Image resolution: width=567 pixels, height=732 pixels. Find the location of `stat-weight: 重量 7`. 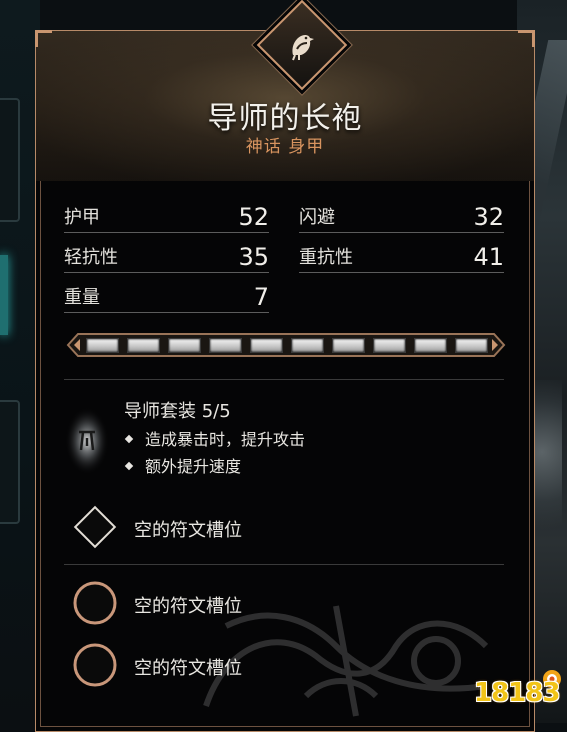

stat-weight: 重量 7 is located at coordinates (166, 298).